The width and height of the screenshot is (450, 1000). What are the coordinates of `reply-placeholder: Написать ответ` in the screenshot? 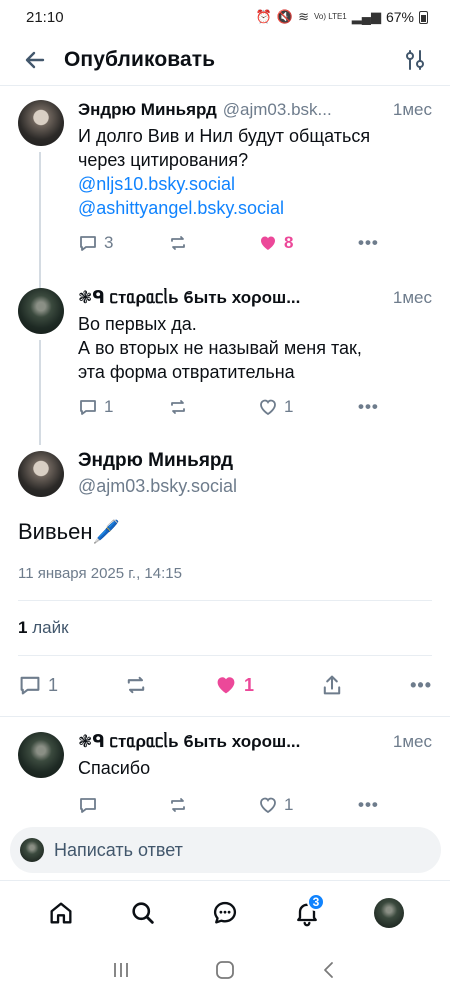 It's located at (118, 849).